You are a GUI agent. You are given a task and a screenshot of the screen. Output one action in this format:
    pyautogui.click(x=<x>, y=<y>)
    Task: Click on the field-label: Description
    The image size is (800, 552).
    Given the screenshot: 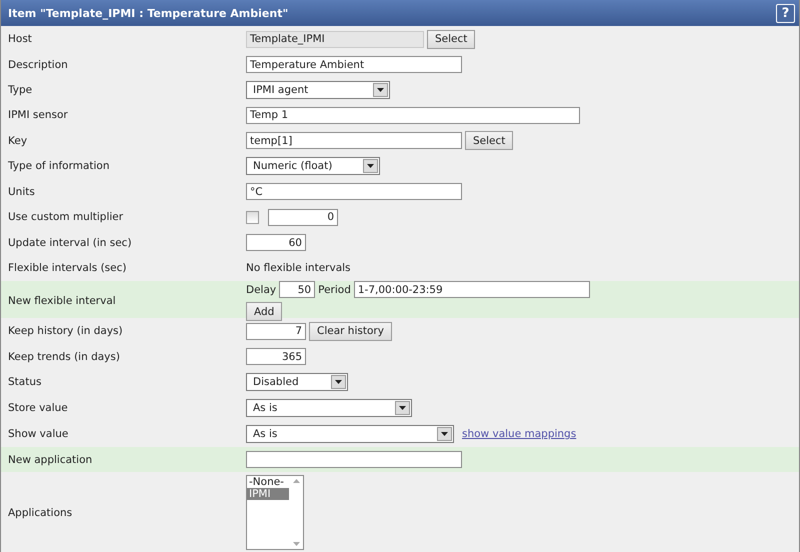 What is the action you would take?
    pyautogui.click(x=38, y=64)
    